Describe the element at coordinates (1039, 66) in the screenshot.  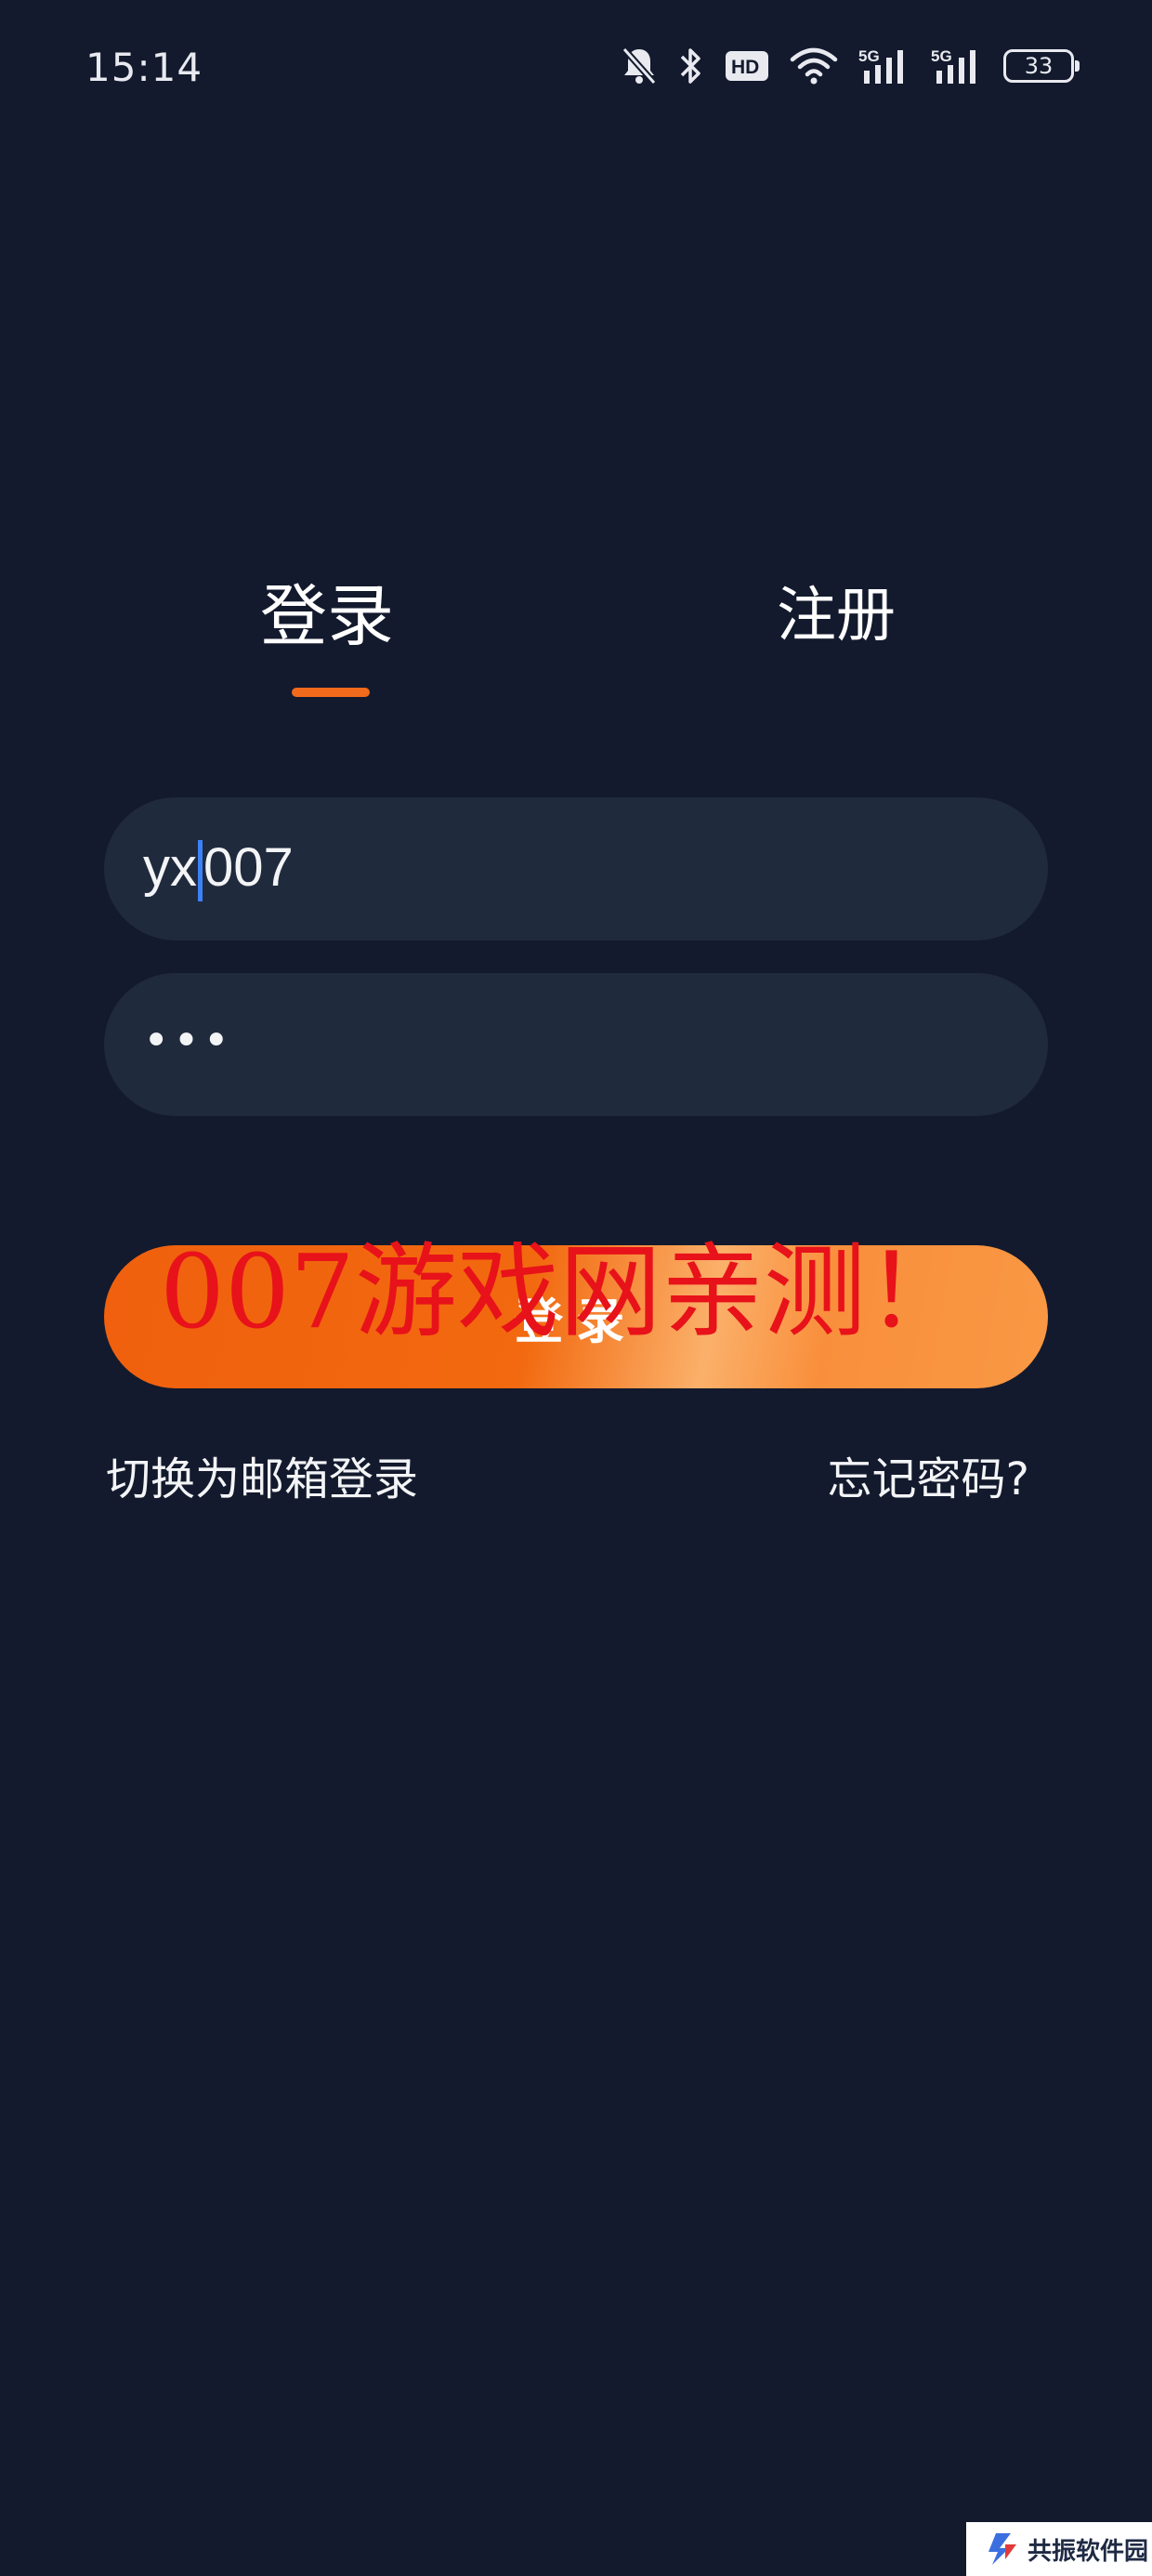
I see `battery-level: 33` at that location.